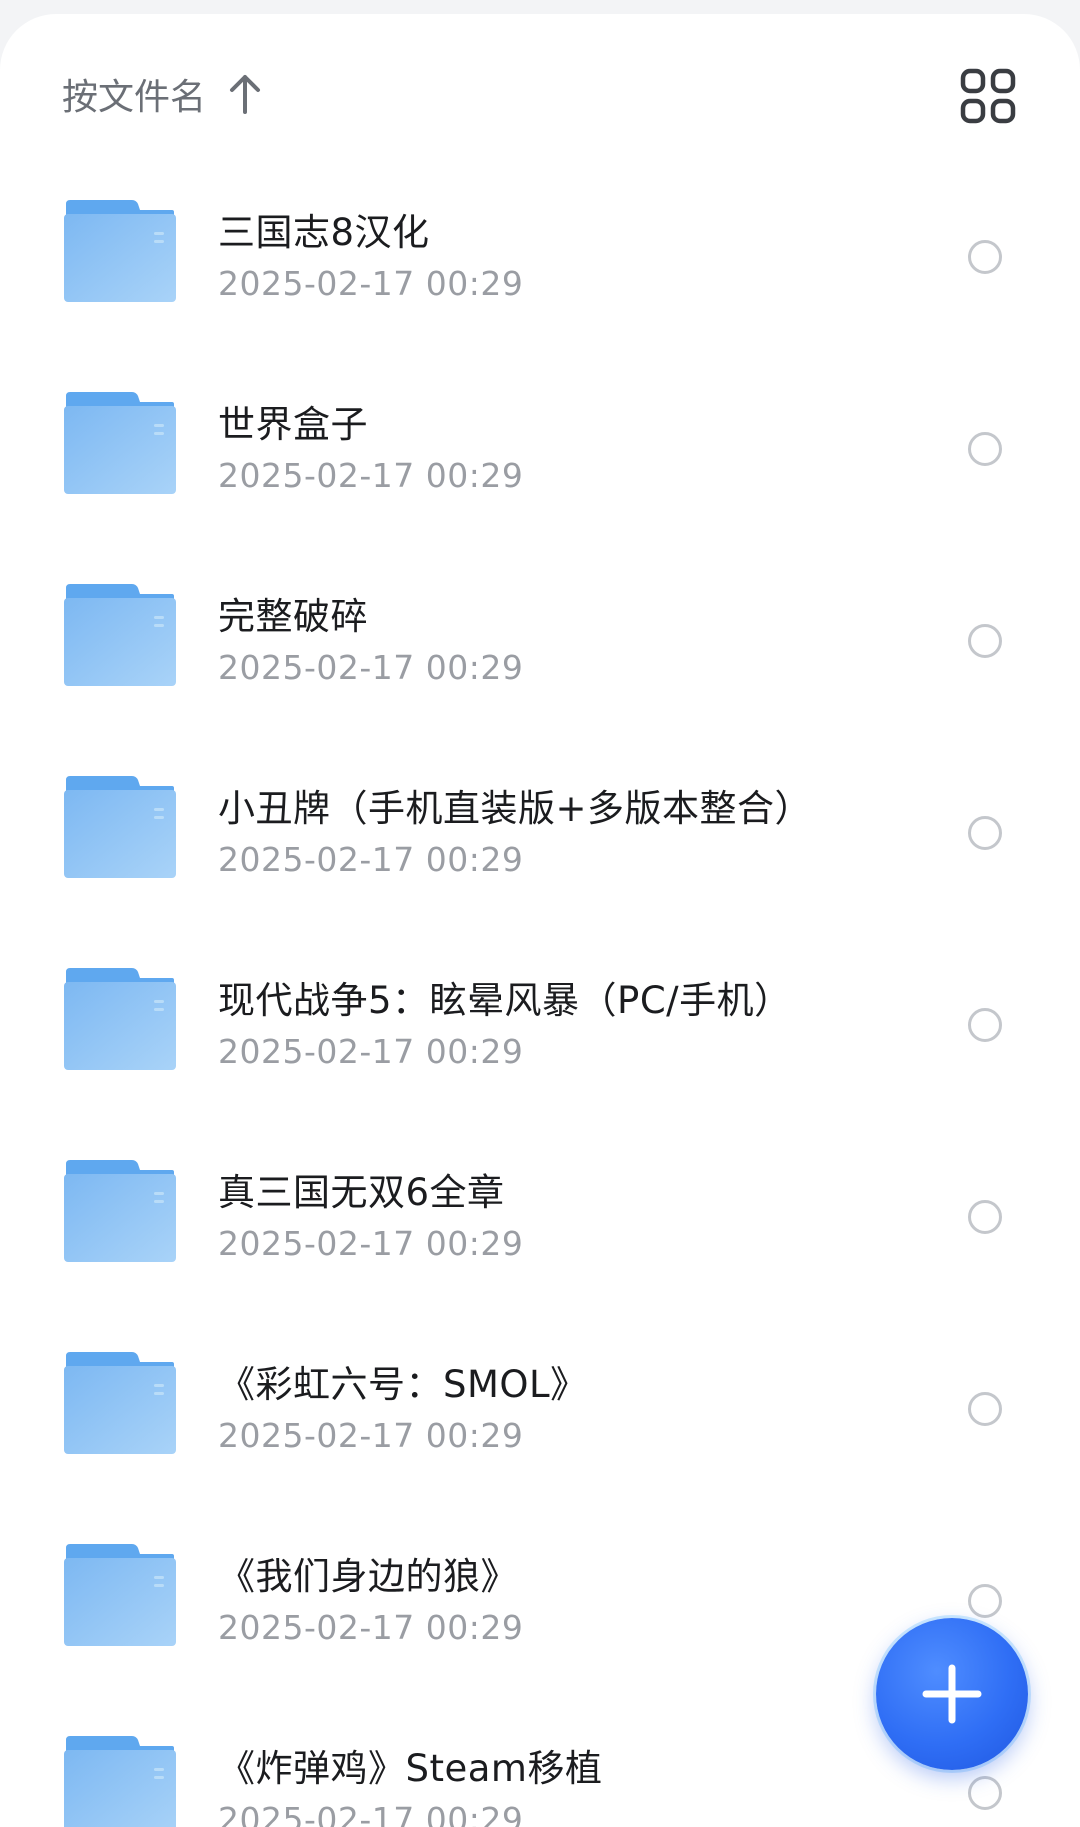 This screenshot has width=1080, height=1827. I want to click on file-list-item: 三国志8汉化 2025-02-17 00:29, so click(540, 260).